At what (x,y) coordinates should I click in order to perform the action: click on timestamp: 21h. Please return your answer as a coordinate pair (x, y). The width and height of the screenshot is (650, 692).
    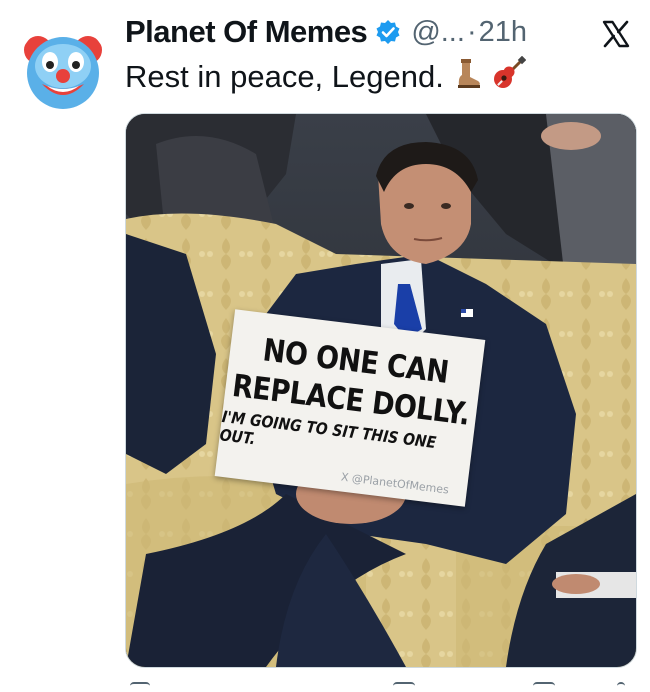
    Looking at the image, I should click on (503, 32).